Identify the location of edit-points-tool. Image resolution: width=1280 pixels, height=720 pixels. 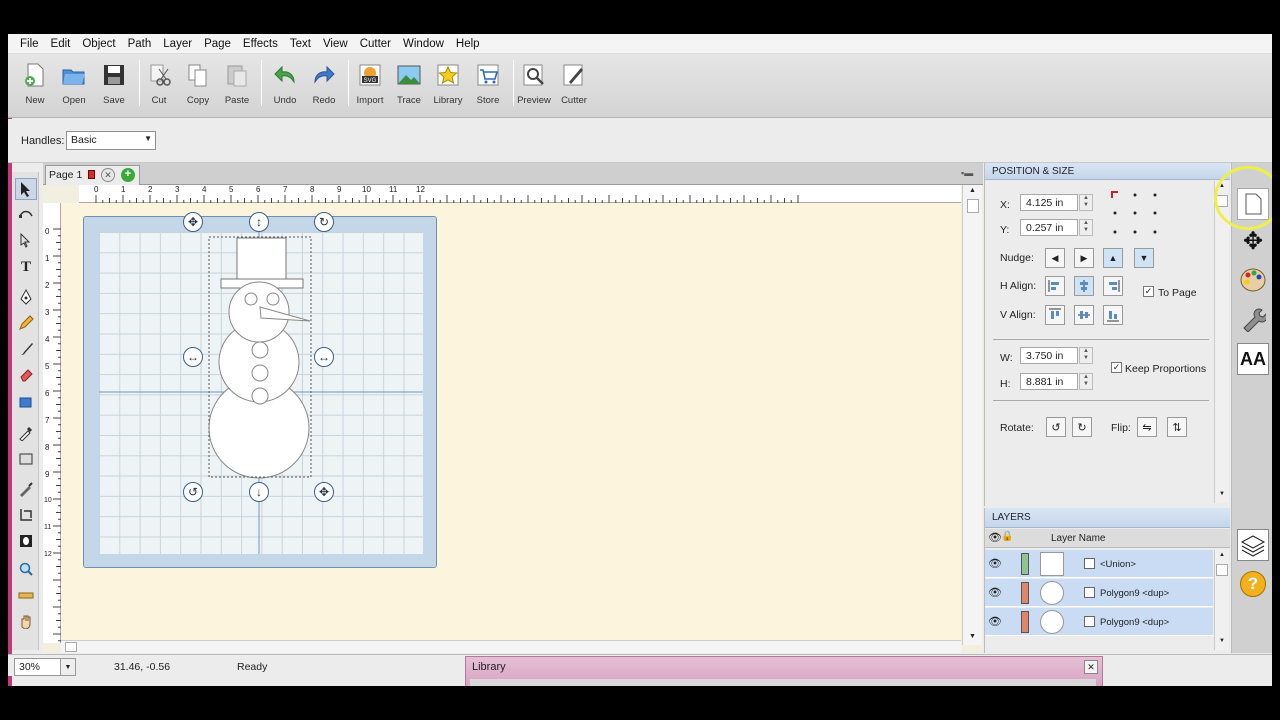
(26, 215).